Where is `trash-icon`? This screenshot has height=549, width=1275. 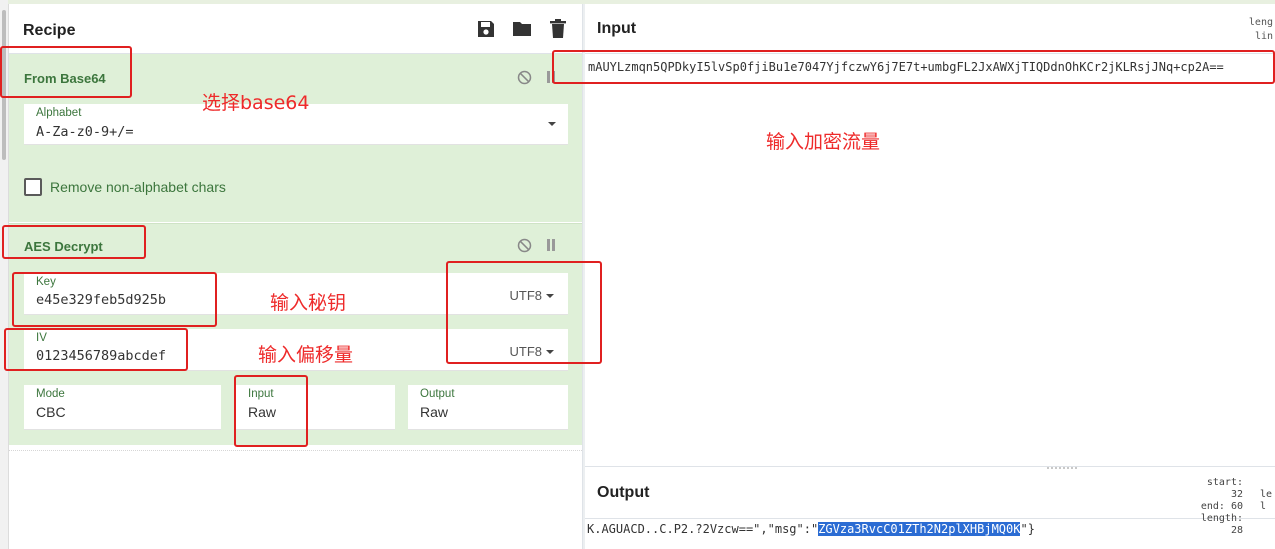
trash-icon is located at coordinates (558, 29).